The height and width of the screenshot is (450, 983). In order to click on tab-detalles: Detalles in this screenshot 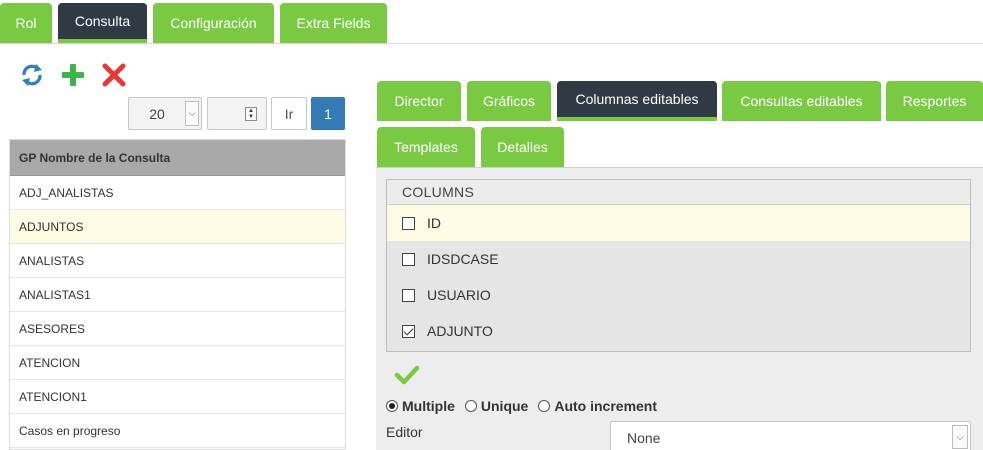, I will do `click(522, 147)`.